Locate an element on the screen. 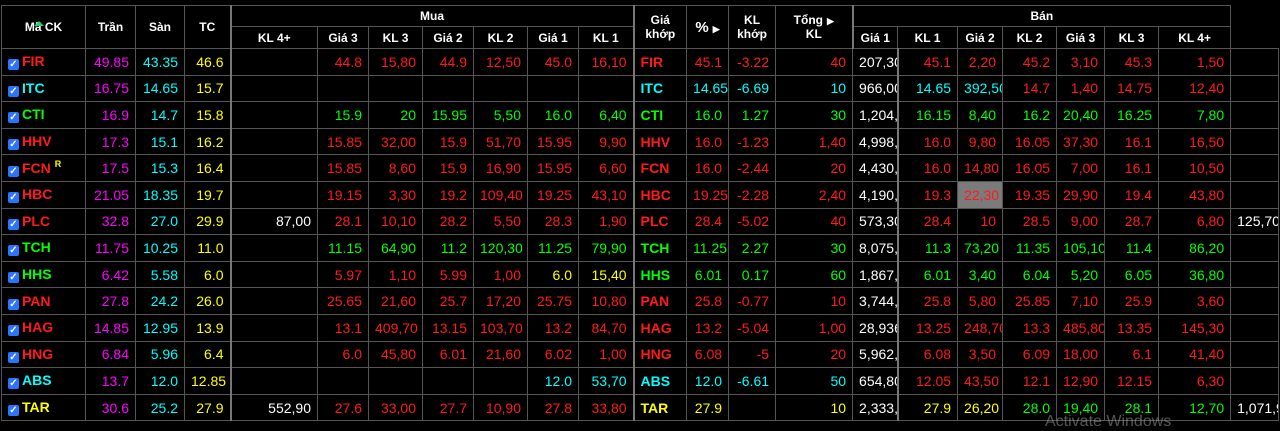 The height and width of the screenshot is (431, 1280). reference-price: 13.9 is located at coordinates (207, 327).